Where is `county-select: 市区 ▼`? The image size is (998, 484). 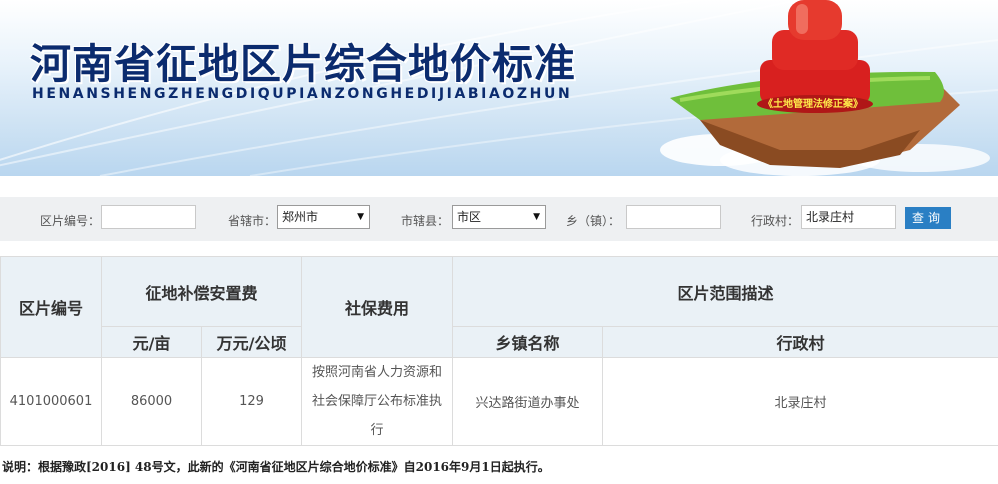 county-select: 市区 ▼ is located at coordinates (499, 217).